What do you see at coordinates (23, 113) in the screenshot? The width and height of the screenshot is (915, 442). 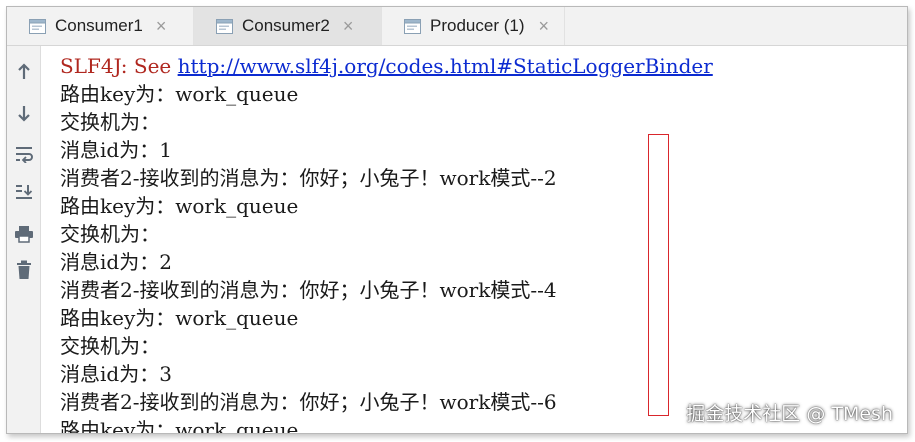 I see `arrow-down-icon` at bounding box center [23, 113].